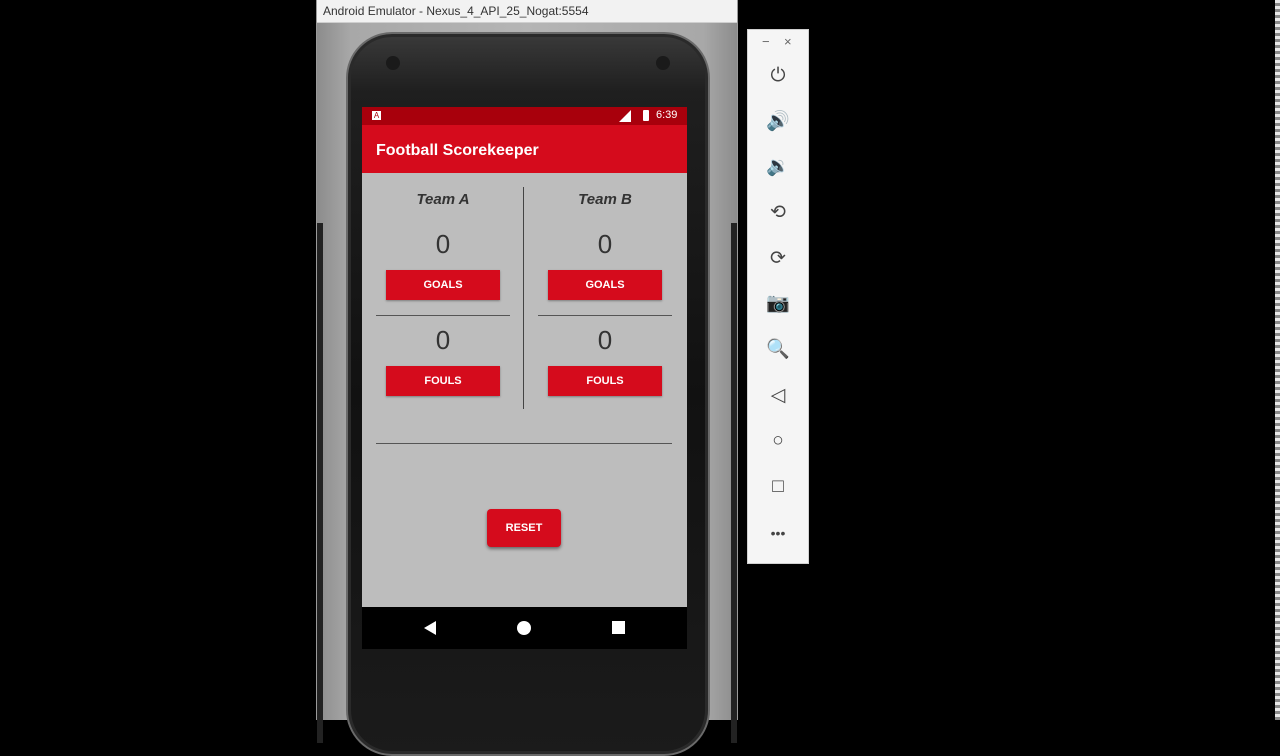 The height and width of the screenshot is (756, 1280). What do you see at coordinates (376, 115) in the screenshot?
I see `notification-icon: A` at bounding box center [376, 115].